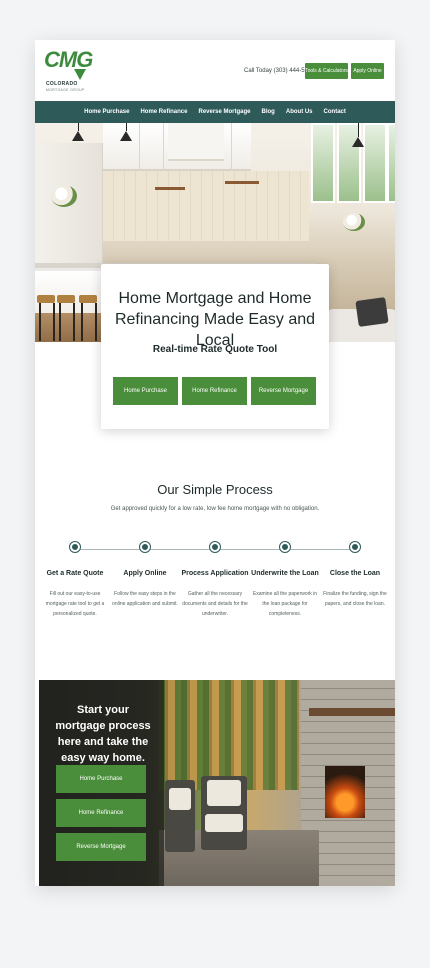 This screenshot has width=430, height=968. What do you see at coordinates (145, 573) in the screenshot?
I see `step-title: Apply Online` at bounding box center [145, 573].